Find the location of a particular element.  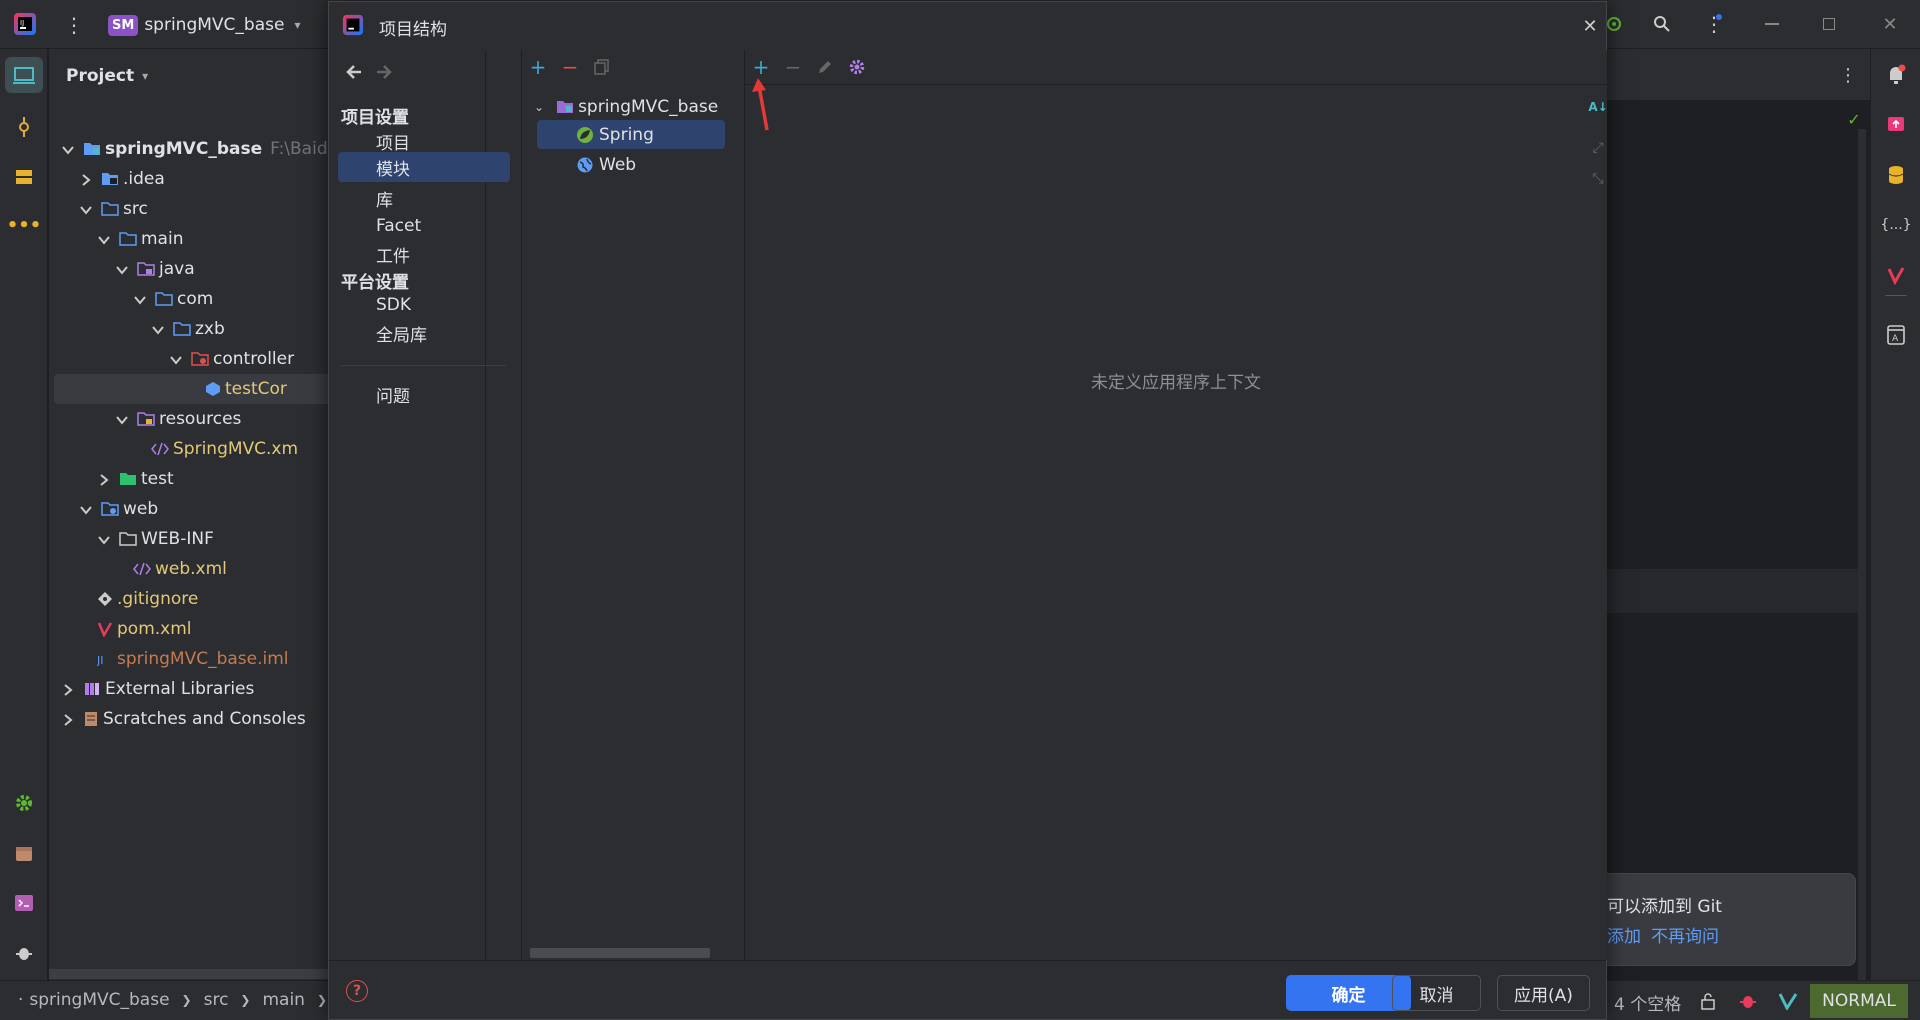

terminal-icon is located at coordinates (24, 903).